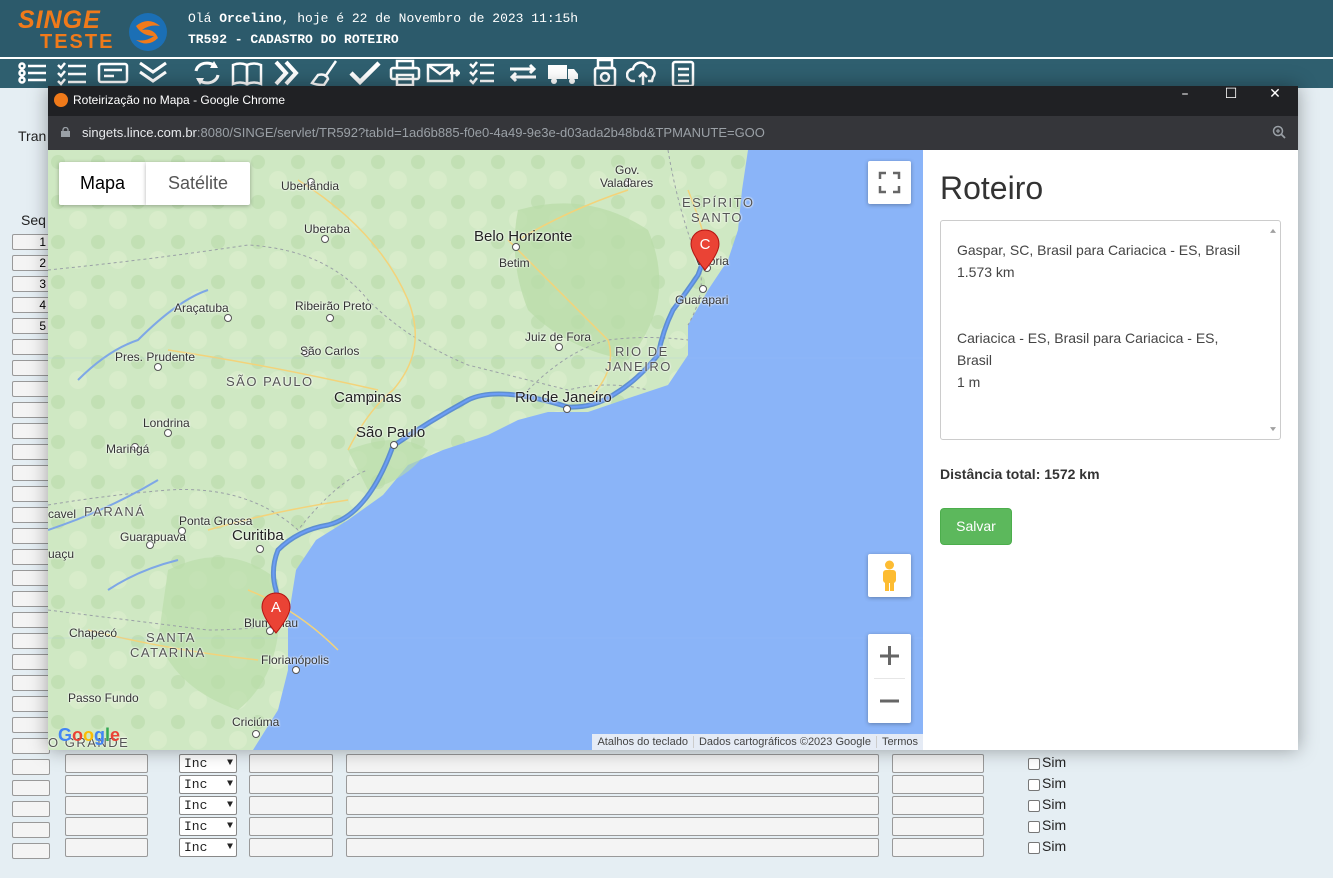 The image size is (1333, 878). What do you see at coordinates (73, 73) in the screenshot?
I see `checklist-icon` at bounding box center [73, 73].